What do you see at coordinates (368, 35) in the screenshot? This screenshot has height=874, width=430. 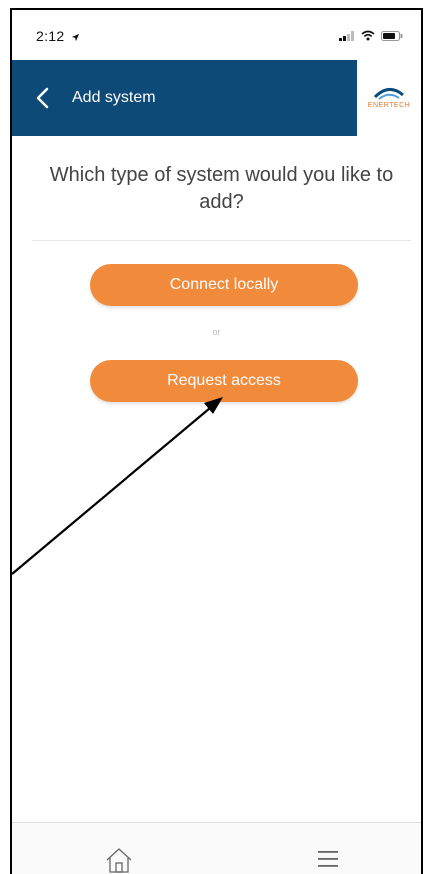 I see `wifi-icon` at bounding box center [368, 35].